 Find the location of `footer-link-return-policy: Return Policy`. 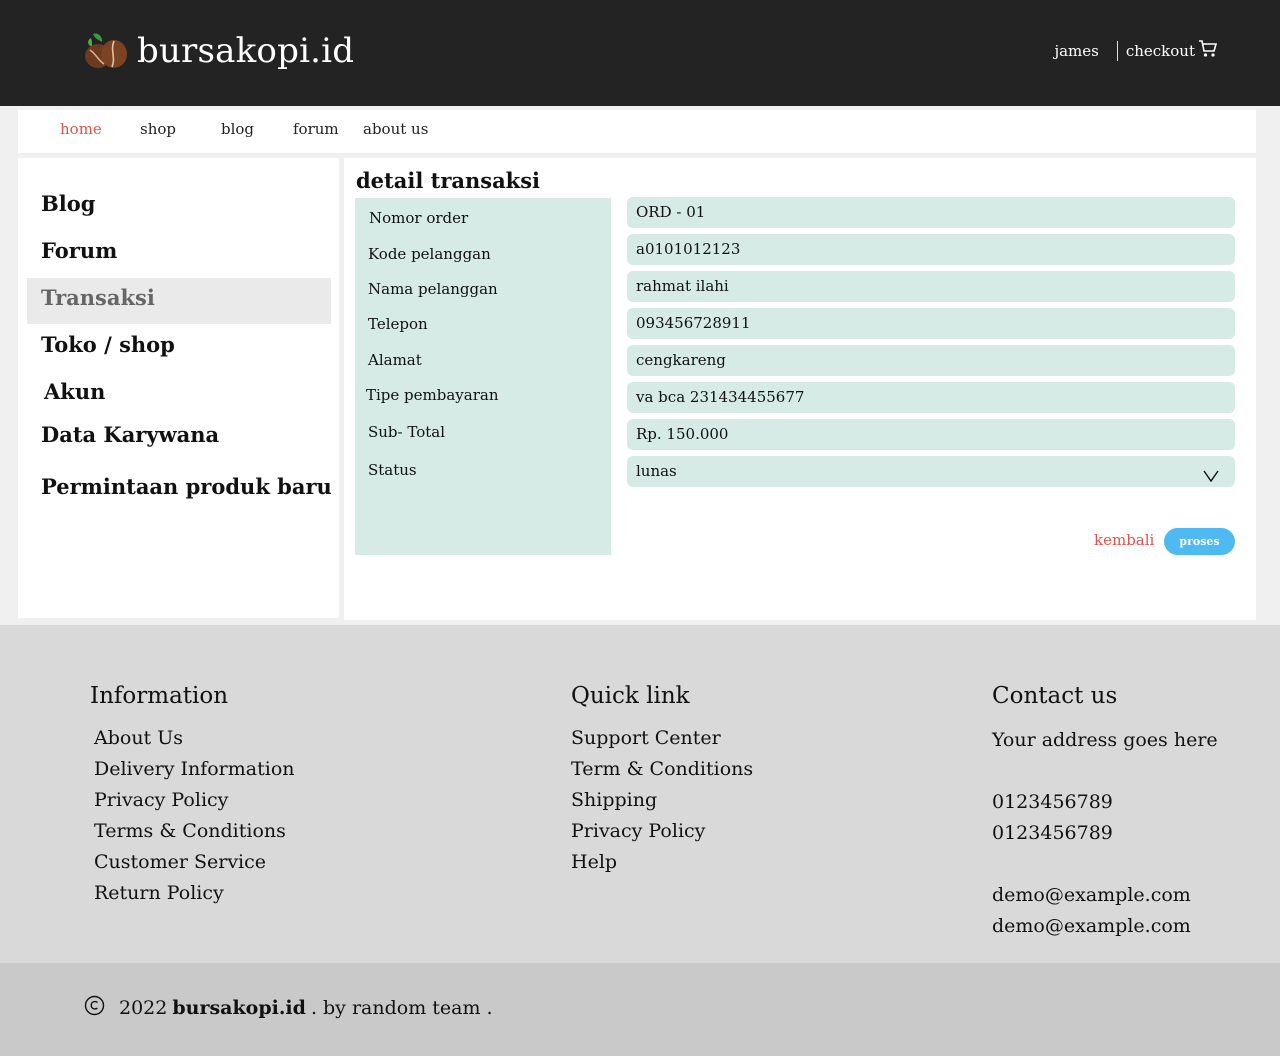

footer-link-return-policy: Return Policy is located at coordinates (159, 893).